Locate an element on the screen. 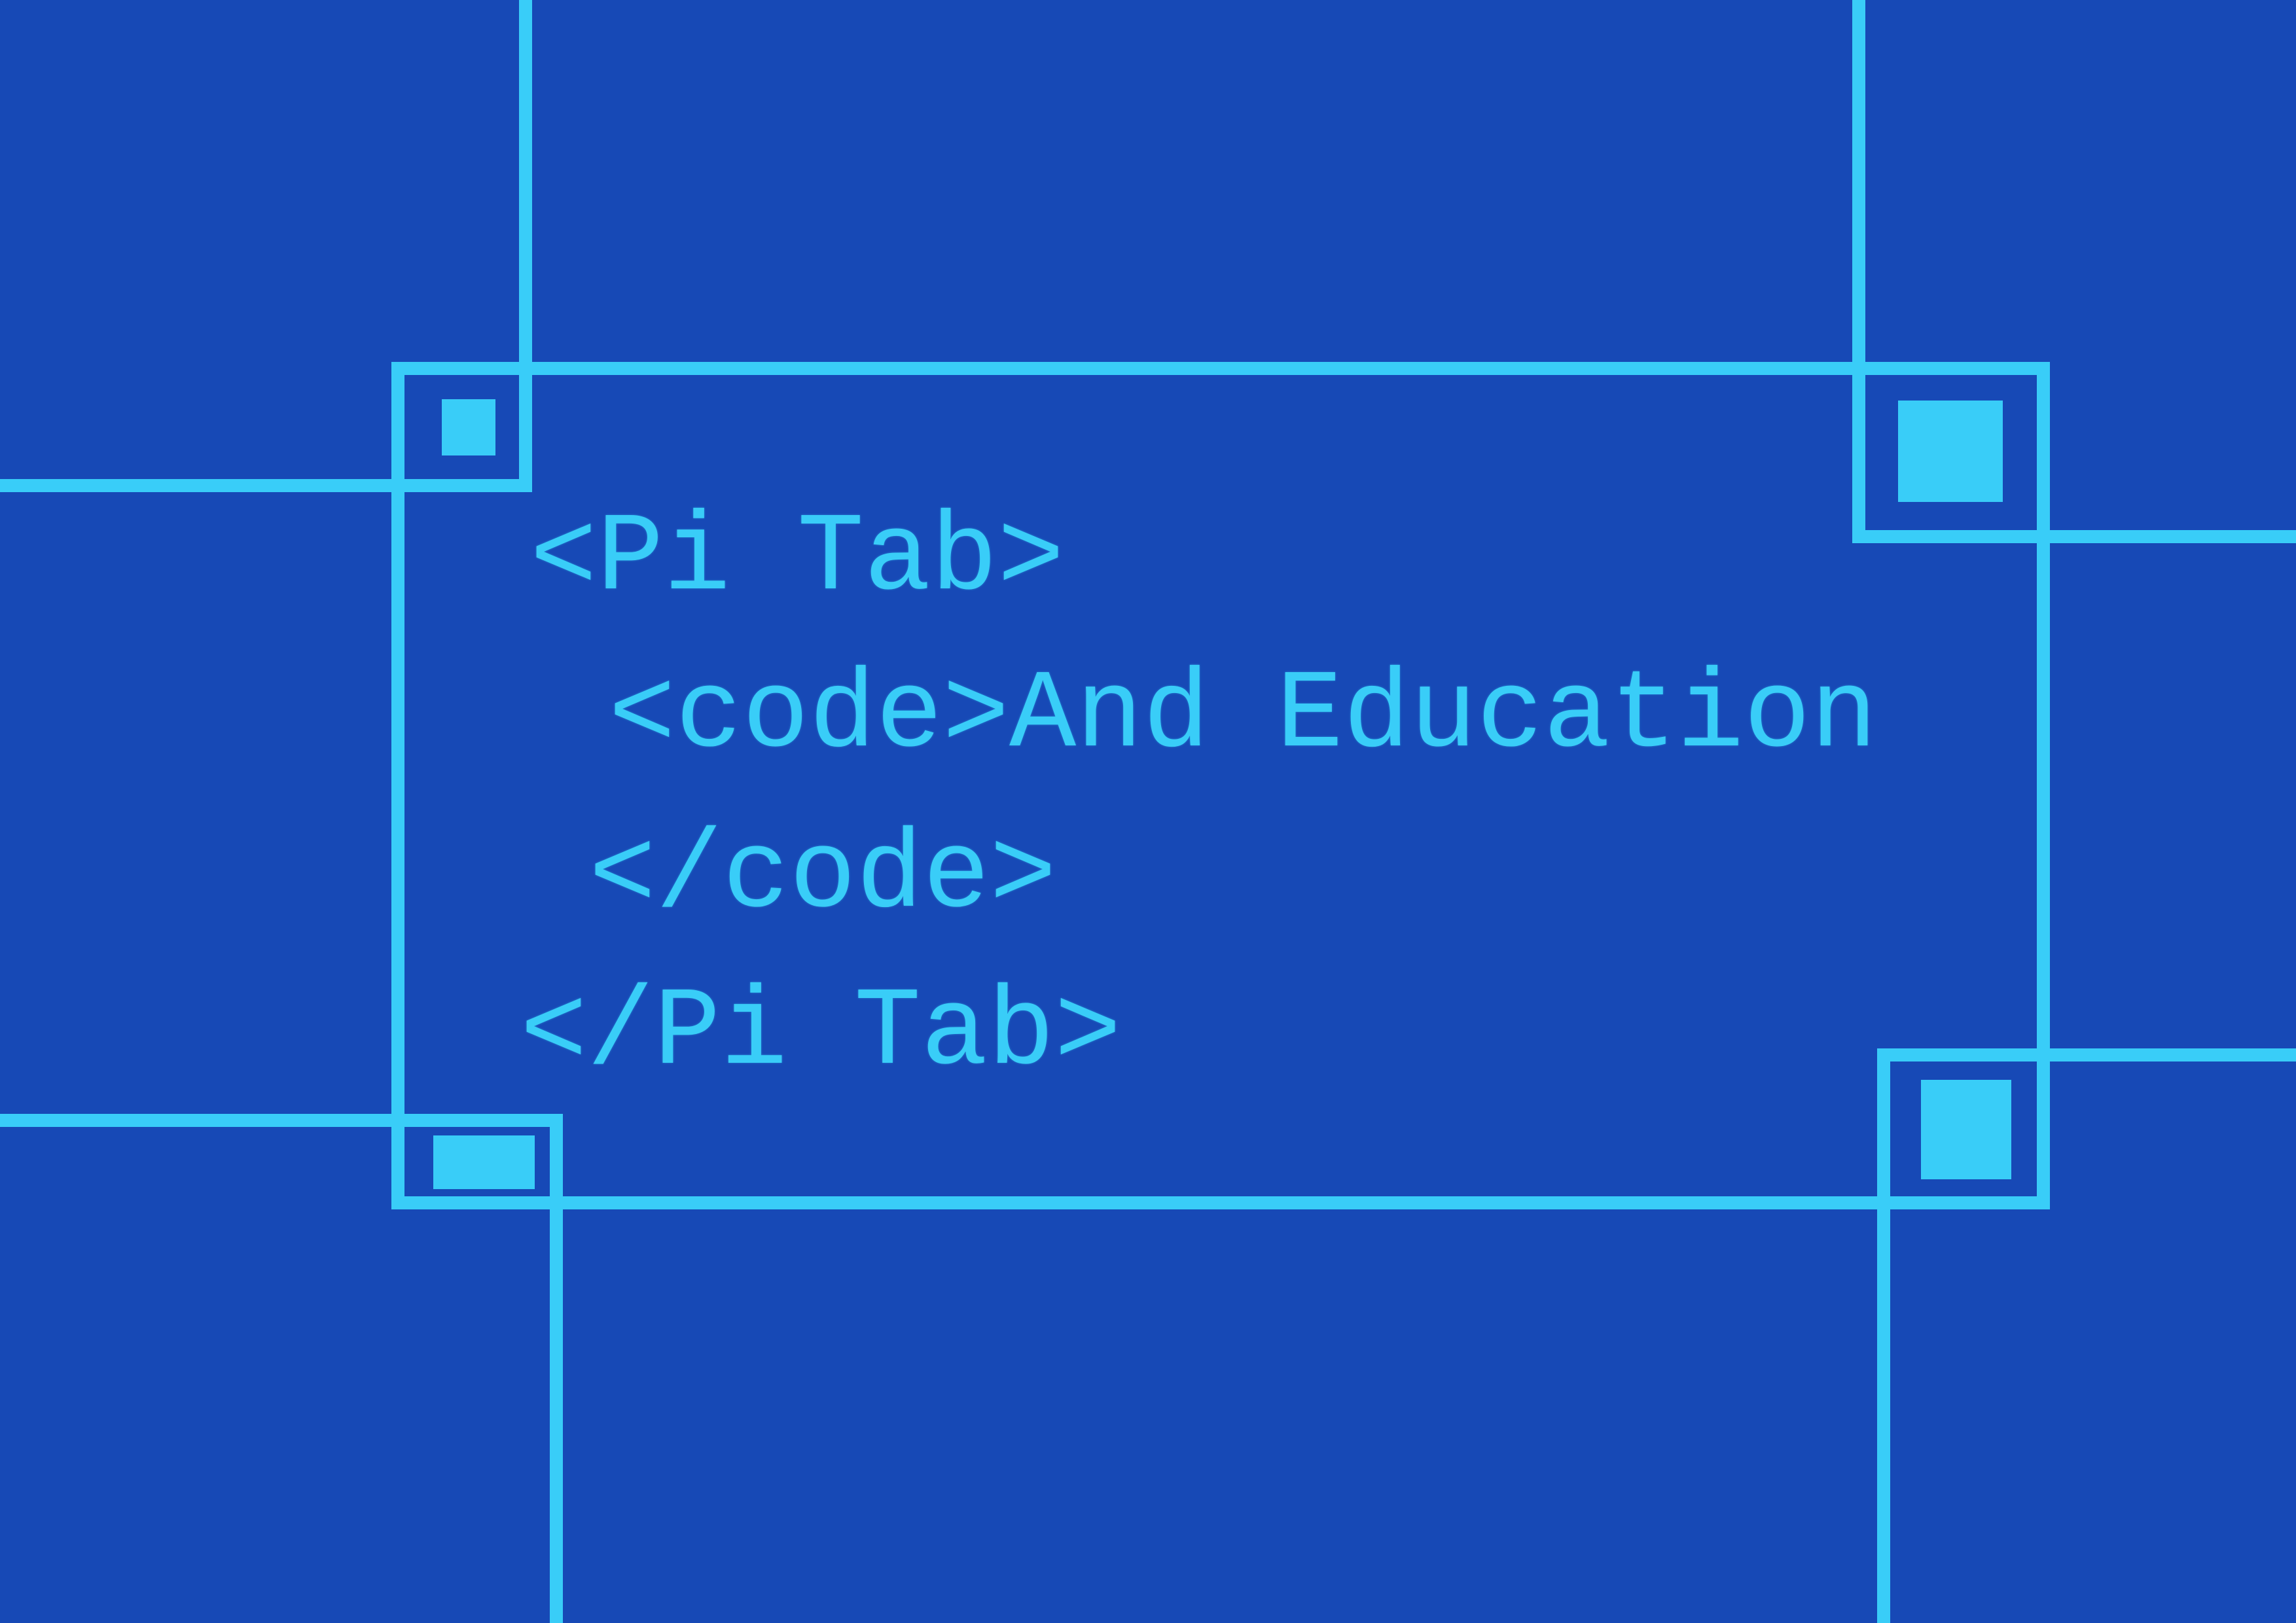 This screenshot has height=1623, width=2296. code-line-open-pi-tab: <Pi Tab> is located at coordinates (797, 559).